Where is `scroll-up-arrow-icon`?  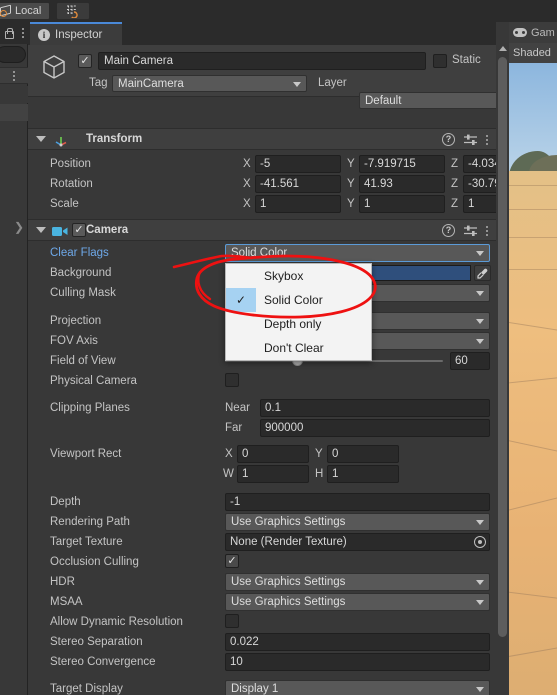 scroll-up-arrow-icon is located at coordinates (503, 48).